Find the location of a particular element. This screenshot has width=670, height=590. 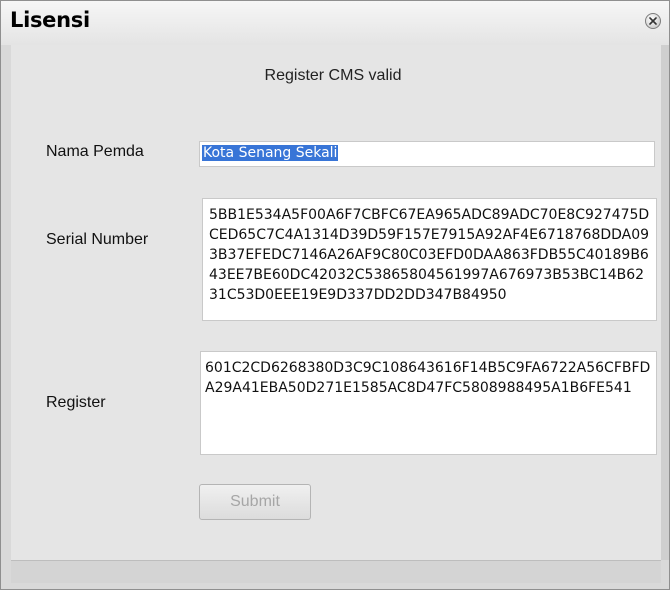

register-label: Register is located at coordinates (76, 402).